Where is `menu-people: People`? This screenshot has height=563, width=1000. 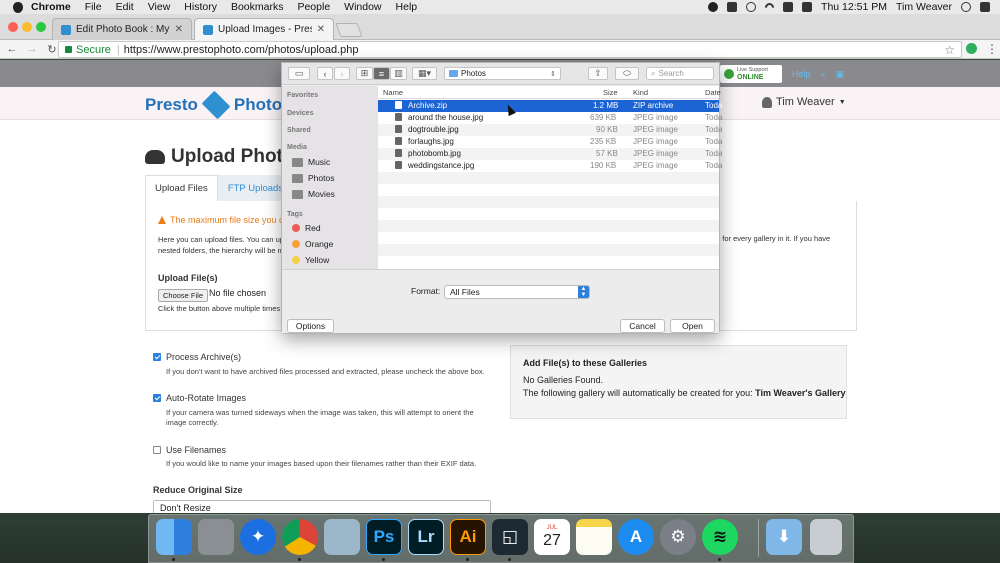 menu-people: People is located at coordinates (313, 7).